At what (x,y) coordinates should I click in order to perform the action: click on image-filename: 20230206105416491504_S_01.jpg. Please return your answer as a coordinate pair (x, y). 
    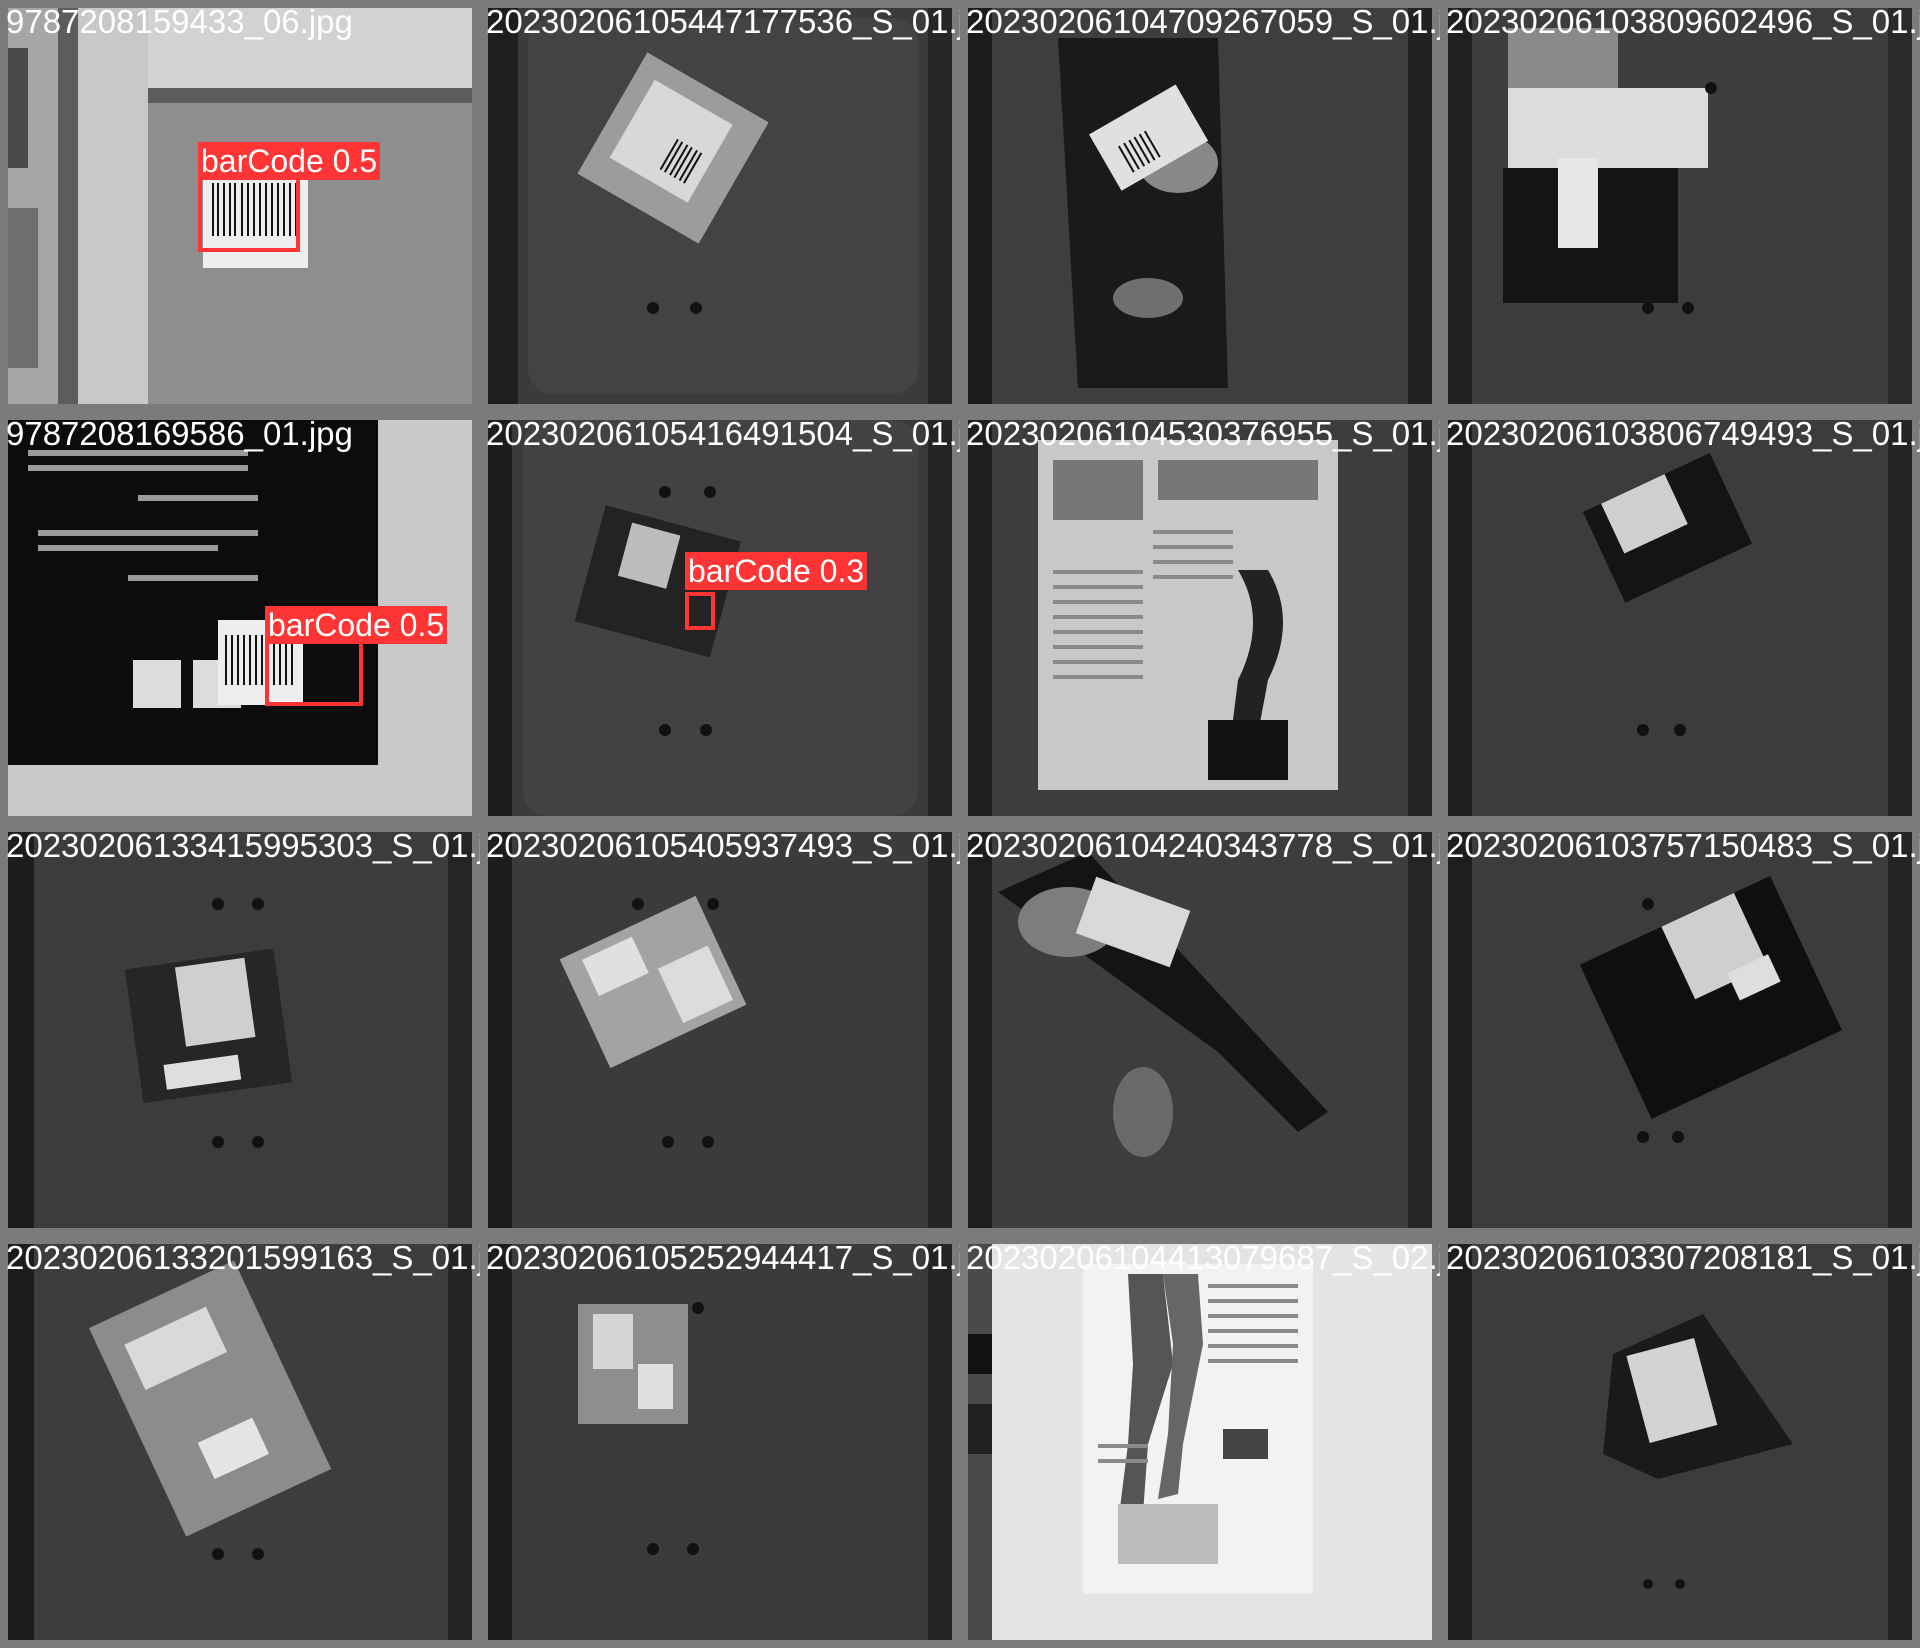
    Looking at the image, I should click on (723, 433).